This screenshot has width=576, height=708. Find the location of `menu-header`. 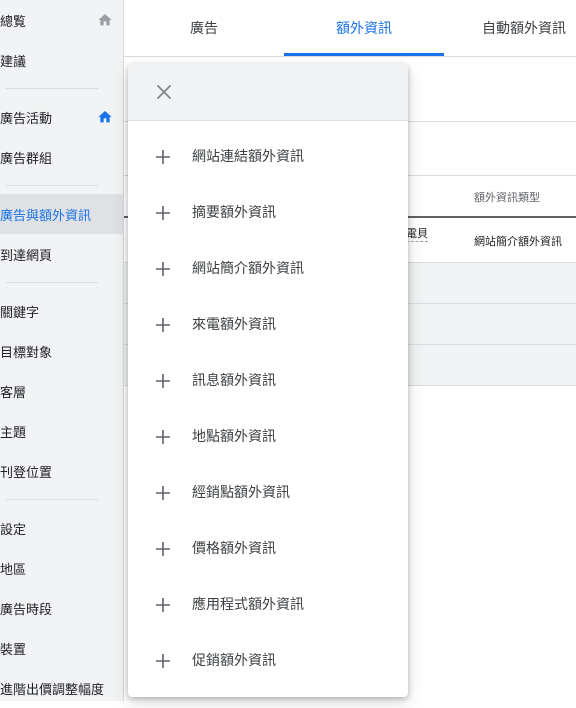

menu-header is located at coordinates (268, 92).